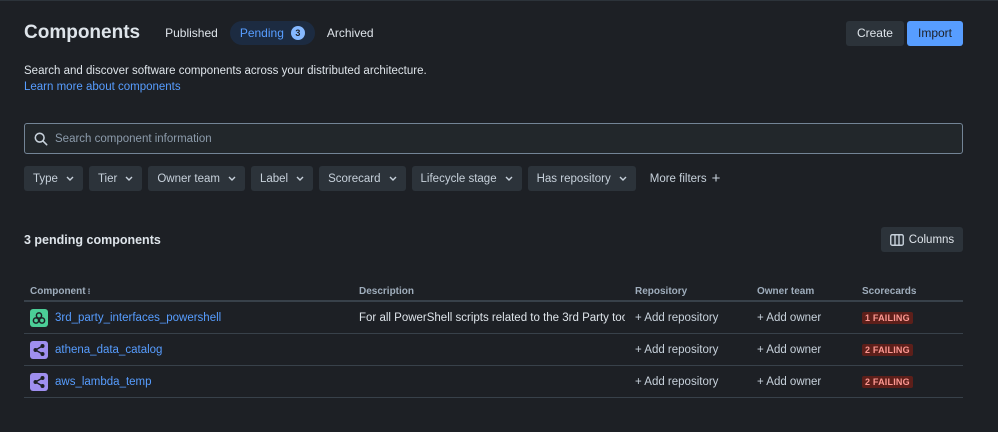 This screenshot has height=432, width=998. I want to click on filter-label: Owner team, so click(188, 178).